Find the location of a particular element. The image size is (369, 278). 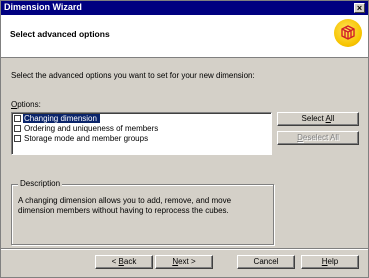

cube-graphic is located at coordinates (348, 32).